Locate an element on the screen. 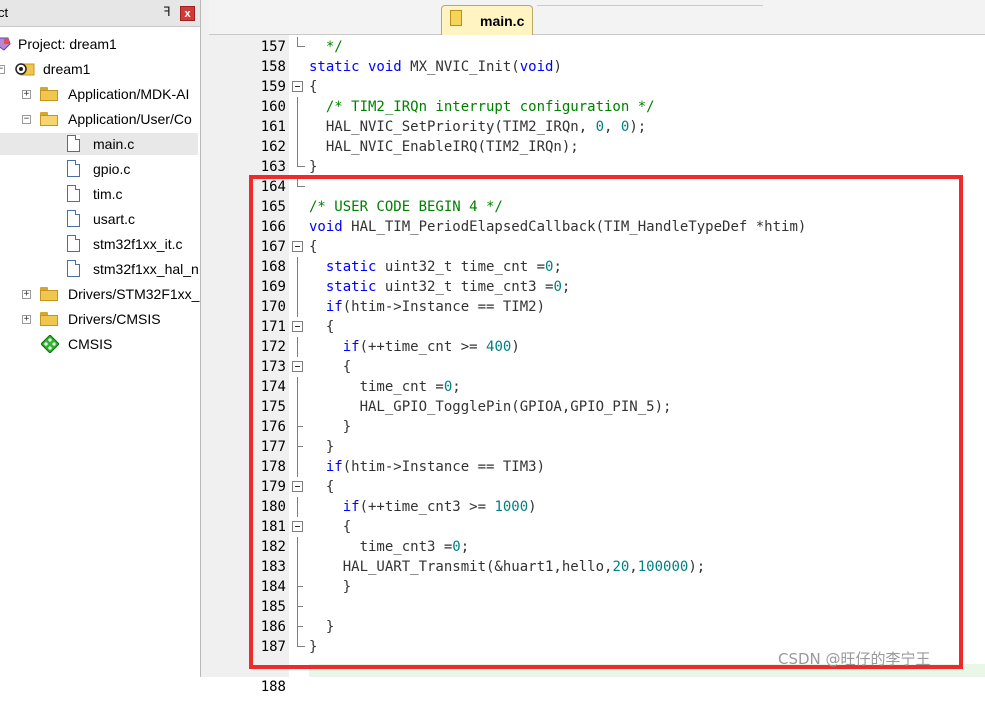 The width and height of the screenshot is (985, 717). code-token: ) is located at coordinates (557, 67).